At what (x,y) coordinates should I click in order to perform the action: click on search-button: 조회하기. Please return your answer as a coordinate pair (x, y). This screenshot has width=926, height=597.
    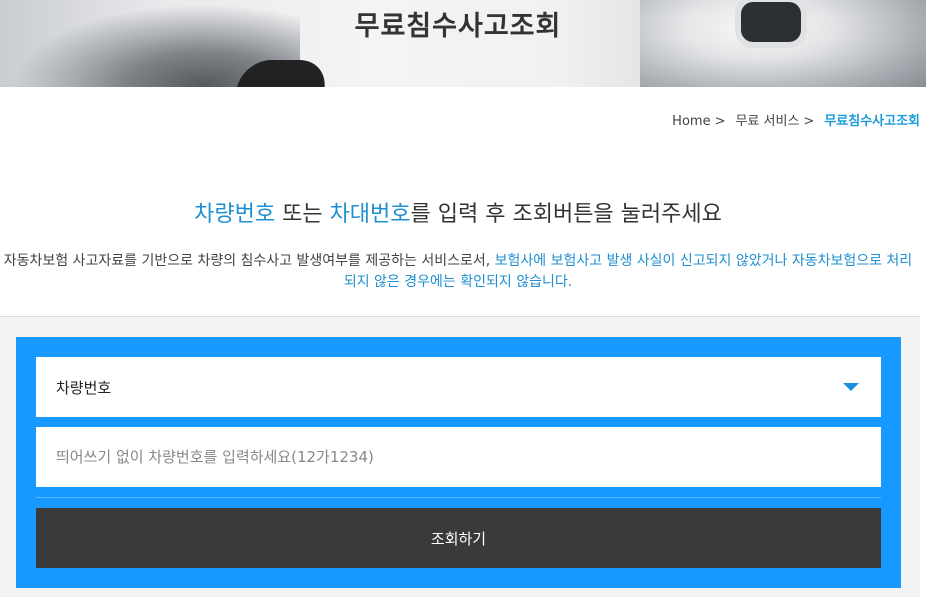
    Looking at the image, I should click on (458, 538).